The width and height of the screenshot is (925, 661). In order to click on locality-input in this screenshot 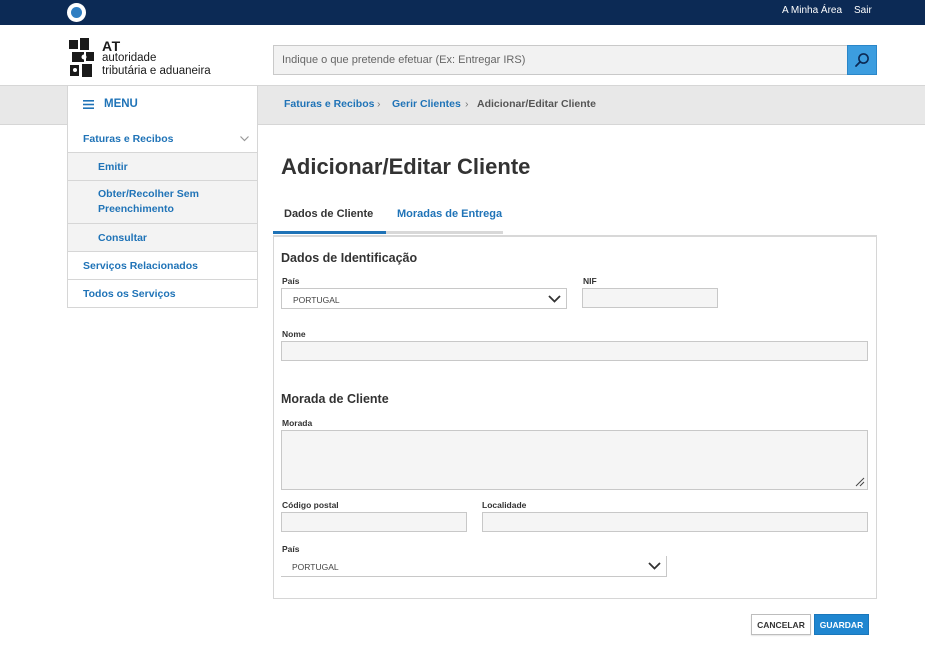, I will do `click(675, 522)`.